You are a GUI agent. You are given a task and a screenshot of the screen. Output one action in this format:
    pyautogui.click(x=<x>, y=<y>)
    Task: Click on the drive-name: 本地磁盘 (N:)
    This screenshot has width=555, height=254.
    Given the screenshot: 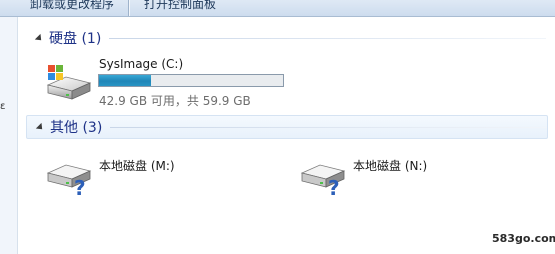 What is the action you would take?
    pyautogui.click(x=390, y=166)
    